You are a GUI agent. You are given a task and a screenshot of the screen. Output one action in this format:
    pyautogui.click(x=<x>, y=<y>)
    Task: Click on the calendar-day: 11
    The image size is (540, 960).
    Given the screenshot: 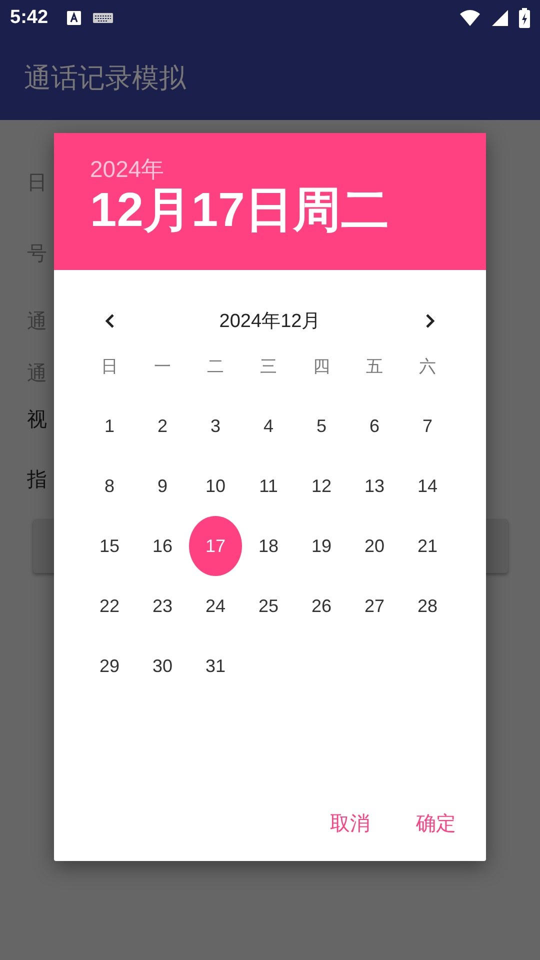 What is the action you would take?
    pyautogui.click(x=268, y=486)
    